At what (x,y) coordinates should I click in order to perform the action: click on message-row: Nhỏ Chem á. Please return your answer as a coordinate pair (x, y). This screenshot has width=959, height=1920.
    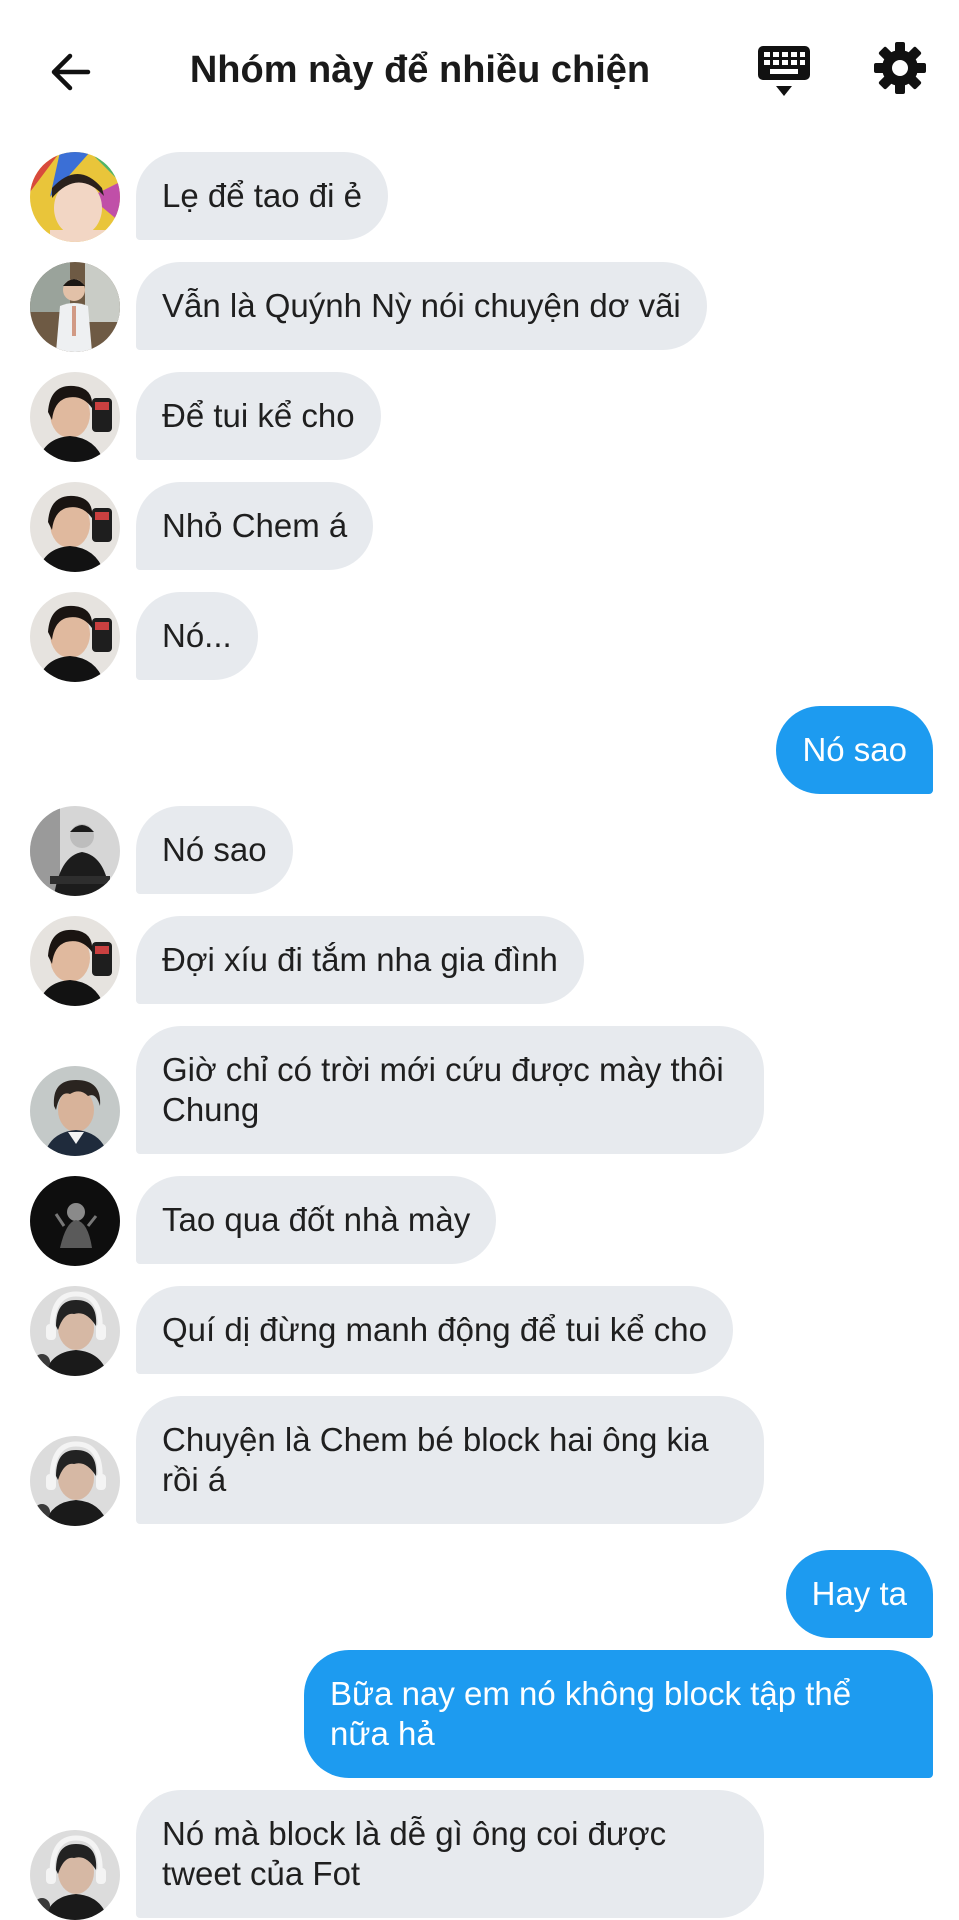
    Looking at the image, I should click on (479, 527).